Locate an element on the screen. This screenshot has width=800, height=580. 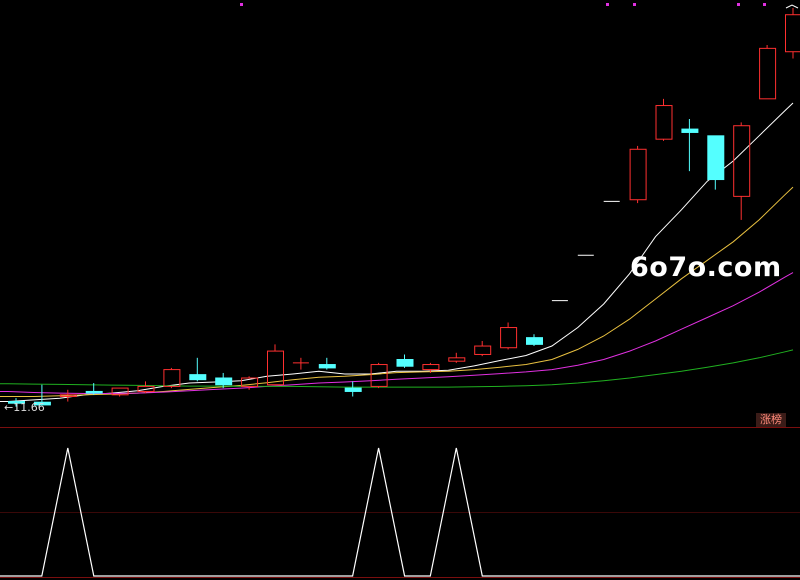
top-markers is located at coordinates (519, 6).